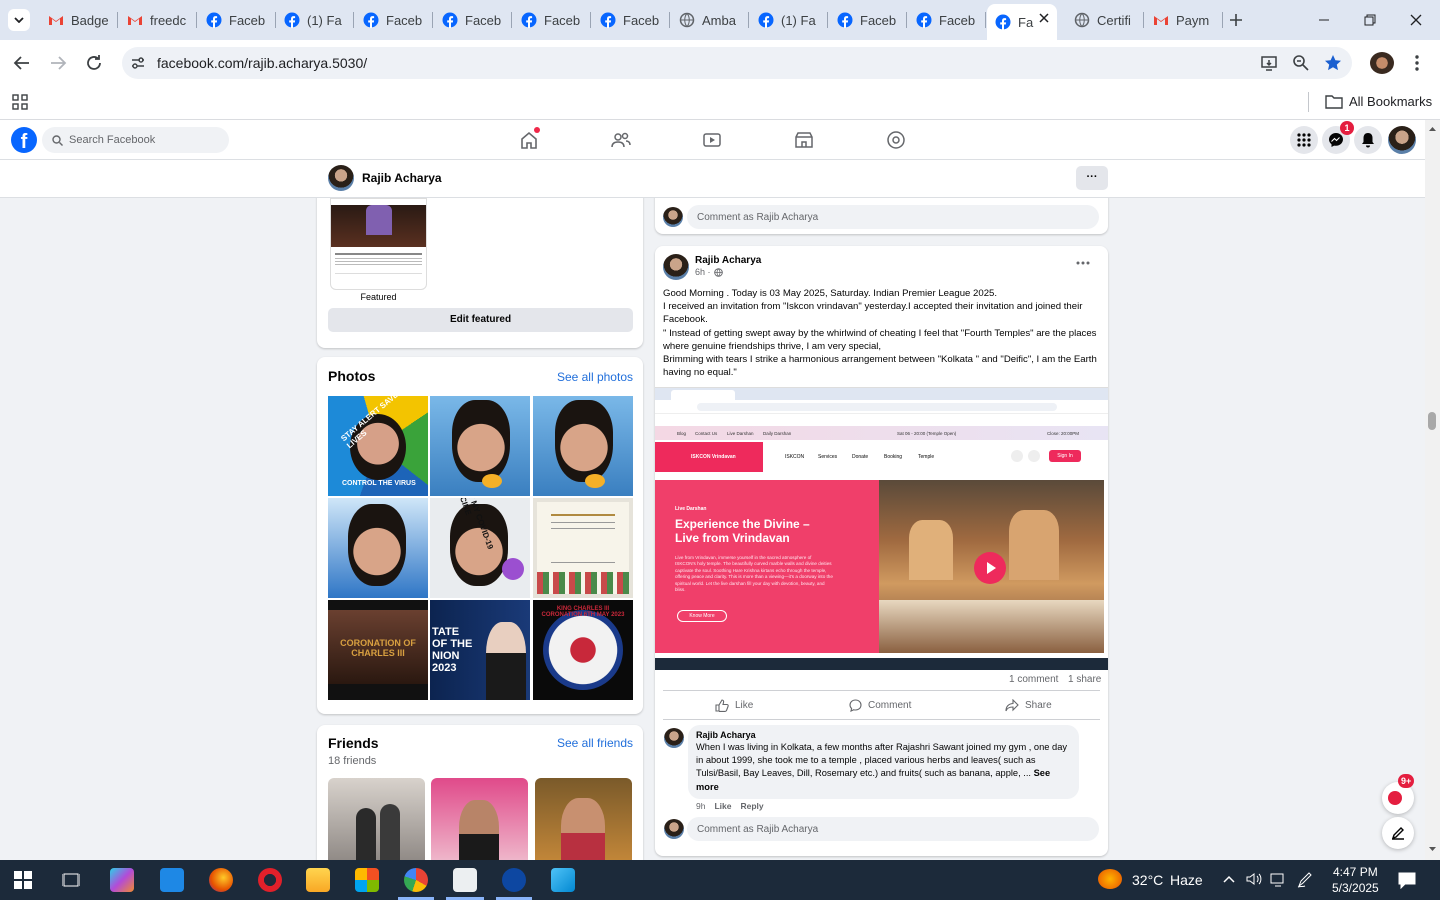 The width and height of the screenshot is (1440, 900). I want to click on forward-button, so click(58, 63).